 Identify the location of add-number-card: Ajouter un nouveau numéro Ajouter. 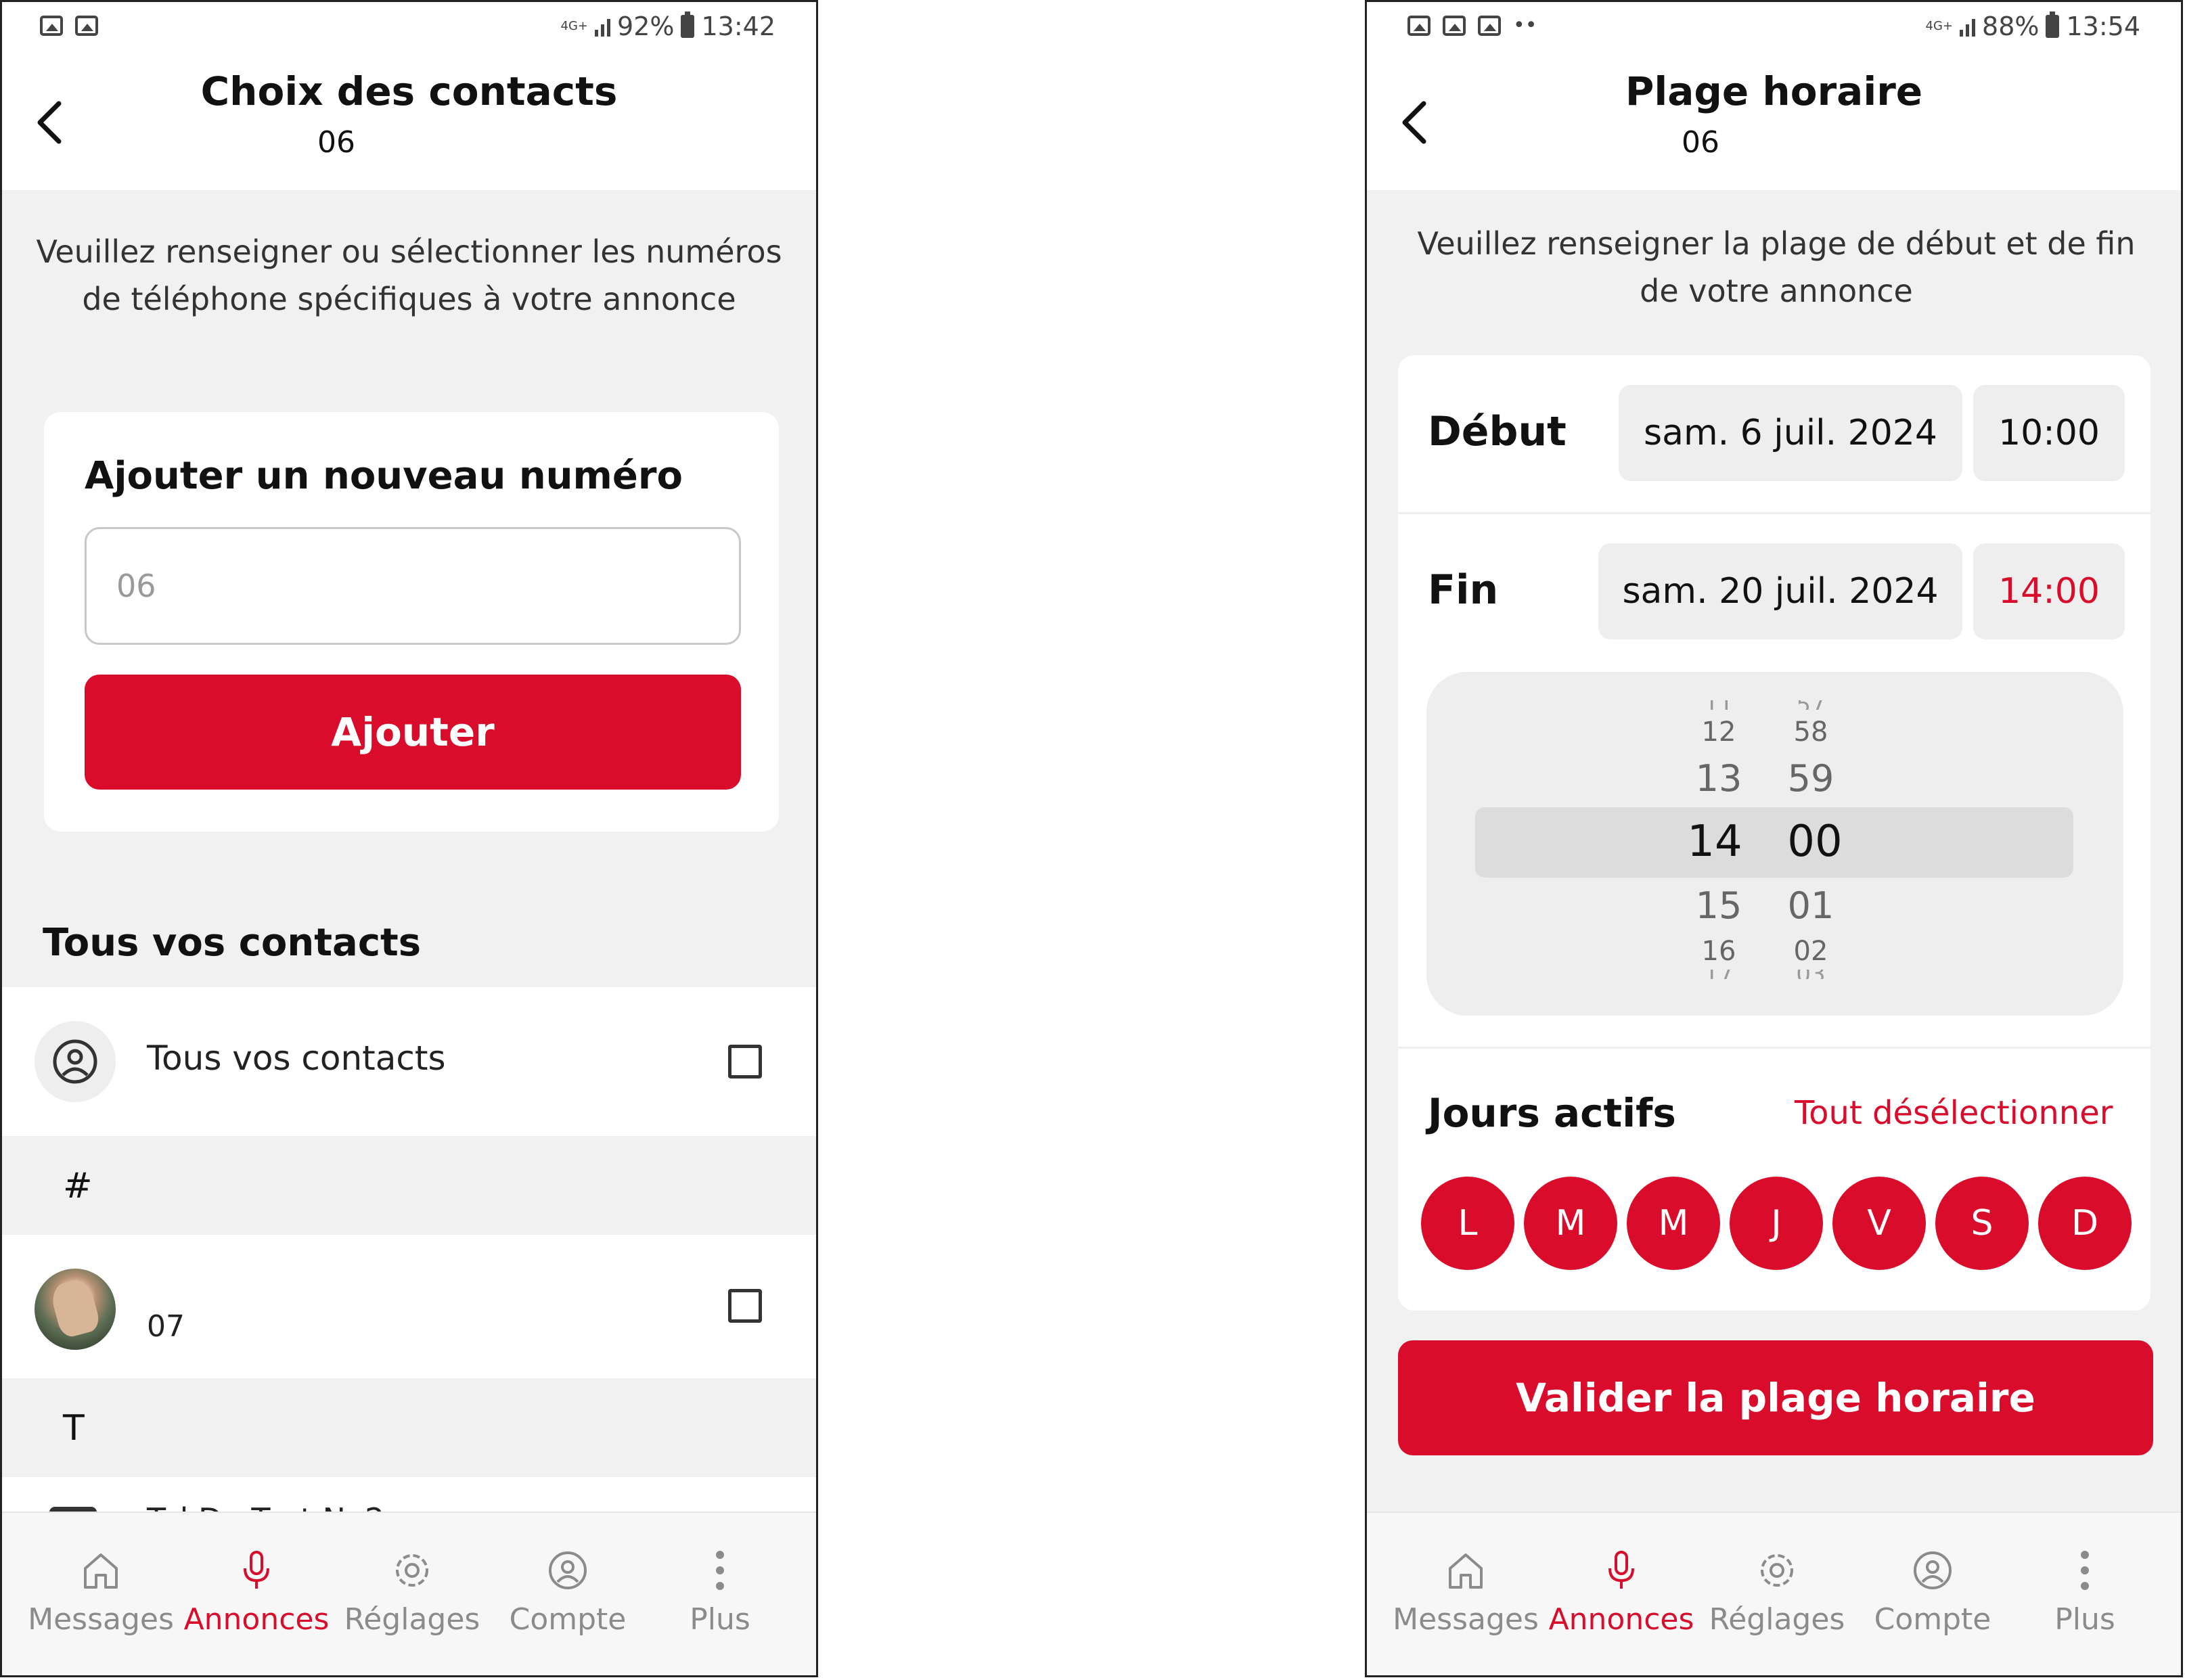
(412, 622).